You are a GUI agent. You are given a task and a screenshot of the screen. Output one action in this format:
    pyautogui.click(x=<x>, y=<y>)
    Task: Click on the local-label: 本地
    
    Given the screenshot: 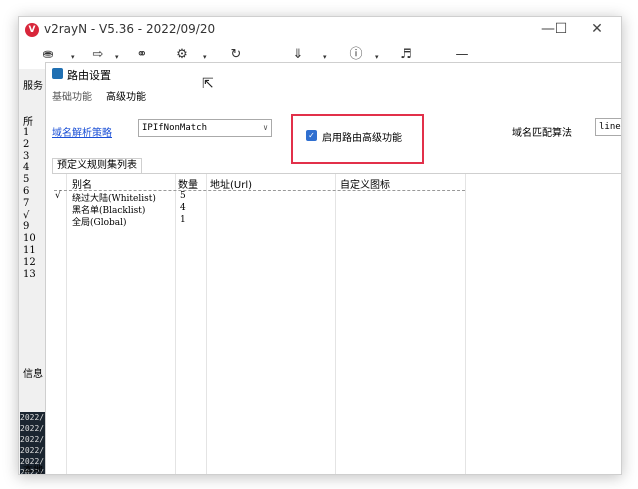 What is the action you would take?
    pyautogui.click(x=33, y=470)
    